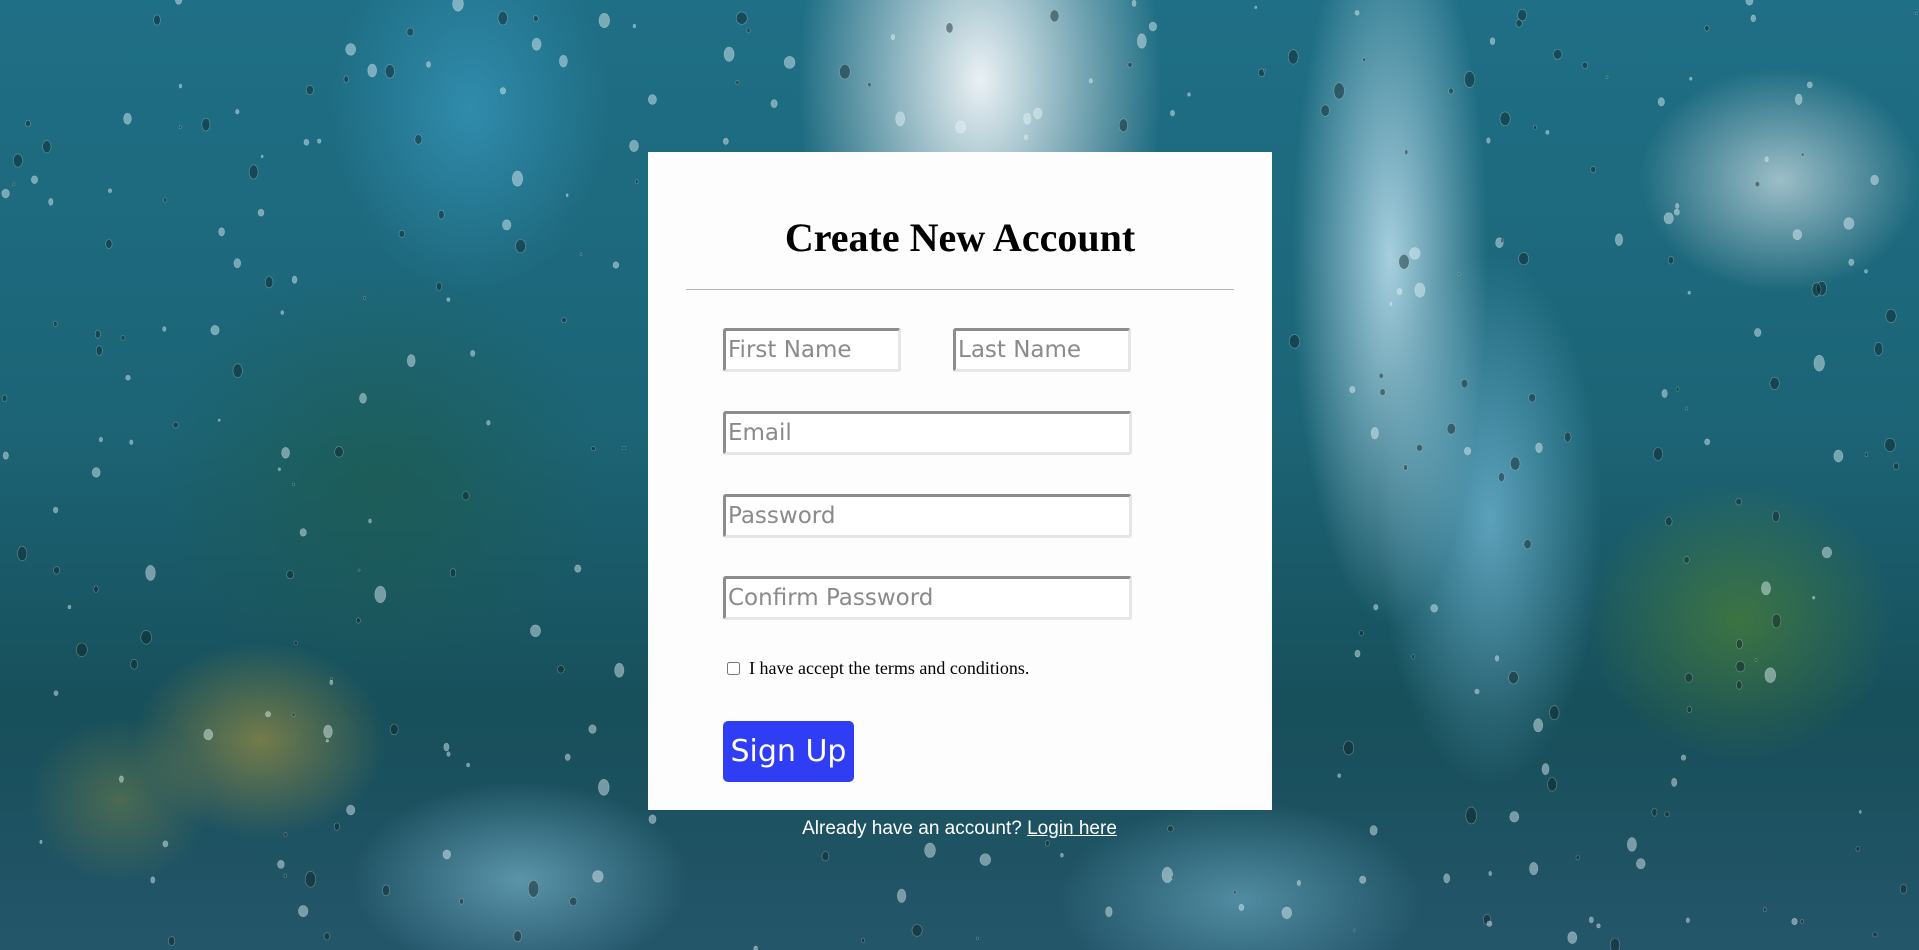 Image resolution: width=1919 pixels, height=950 pixels. Describe the element at coordinates (812, 350) in the screenshot. I see `first-name-input` at that location.